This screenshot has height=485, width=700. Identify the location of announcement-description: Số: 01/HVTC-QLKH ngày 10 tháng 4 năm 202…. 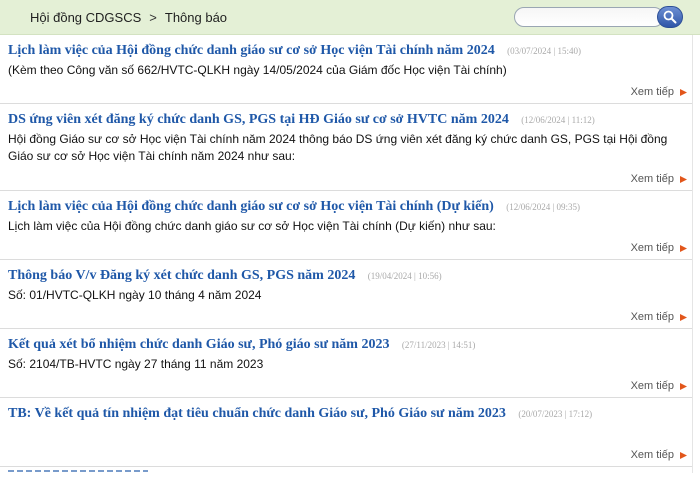
(135, 295).